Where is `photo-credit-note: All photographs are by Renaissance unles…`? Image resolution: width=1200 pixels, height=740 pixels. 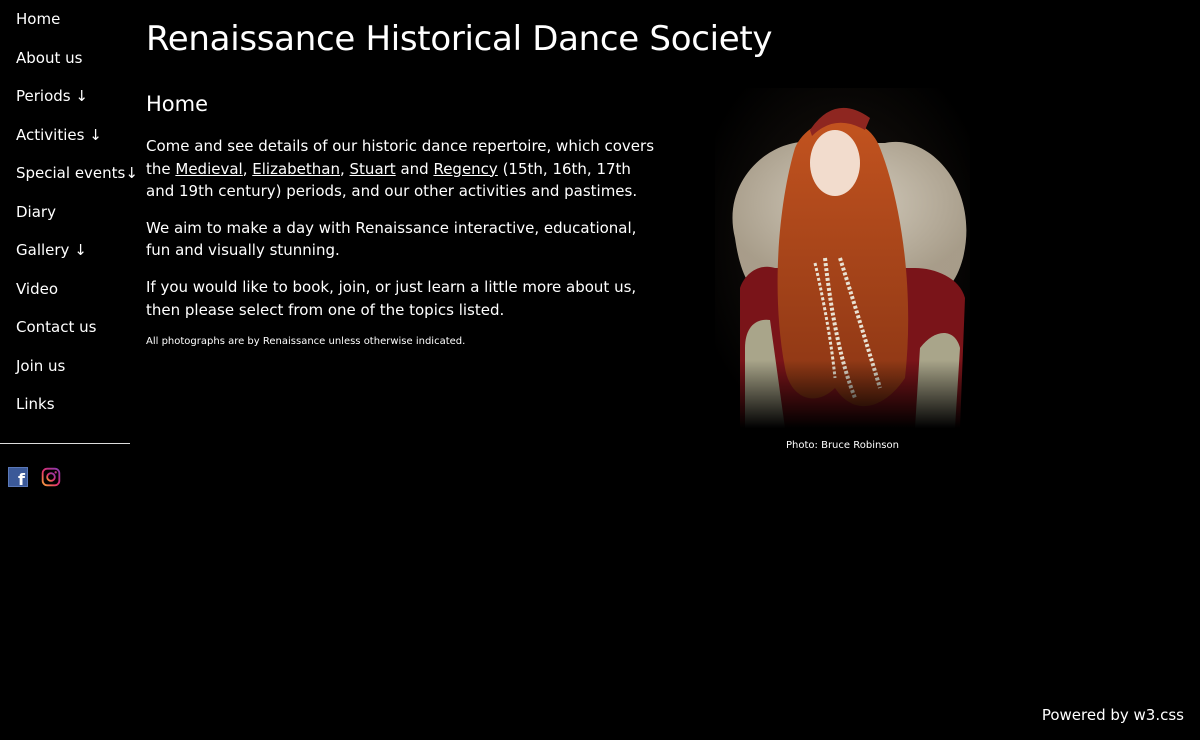
photo-credit-note: All photographs are by Renaissance unles… is located at coordinates (306, 342).